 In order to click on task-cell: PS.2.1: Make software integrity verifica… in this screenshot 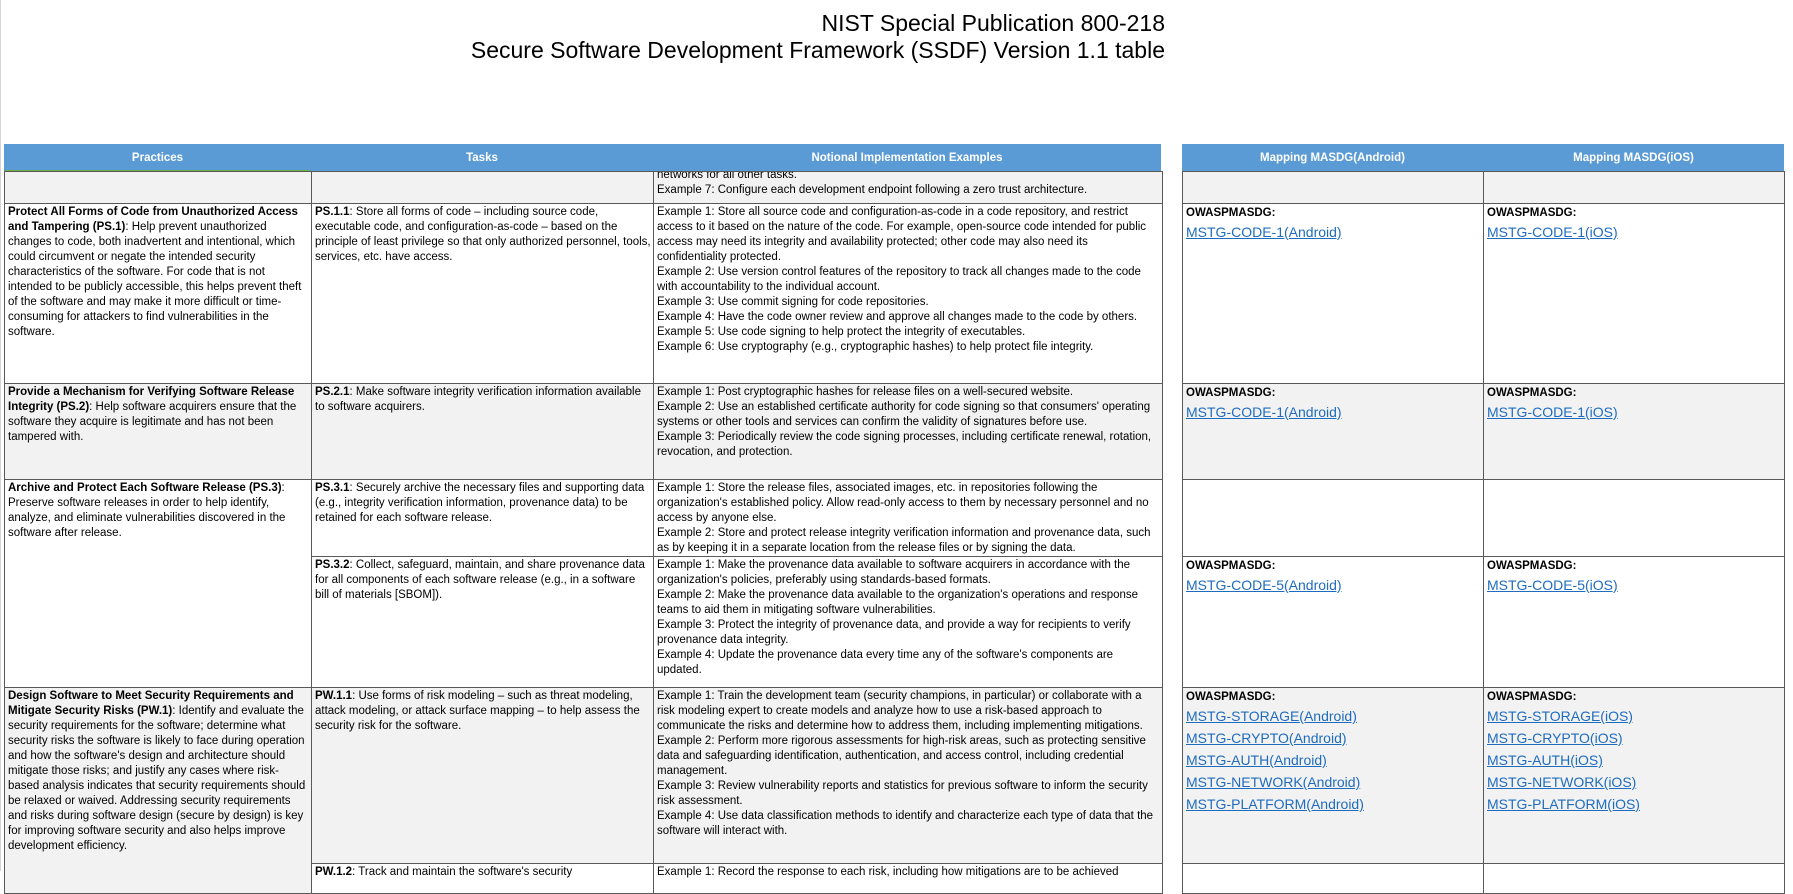, I will do `click(482, 431)`.